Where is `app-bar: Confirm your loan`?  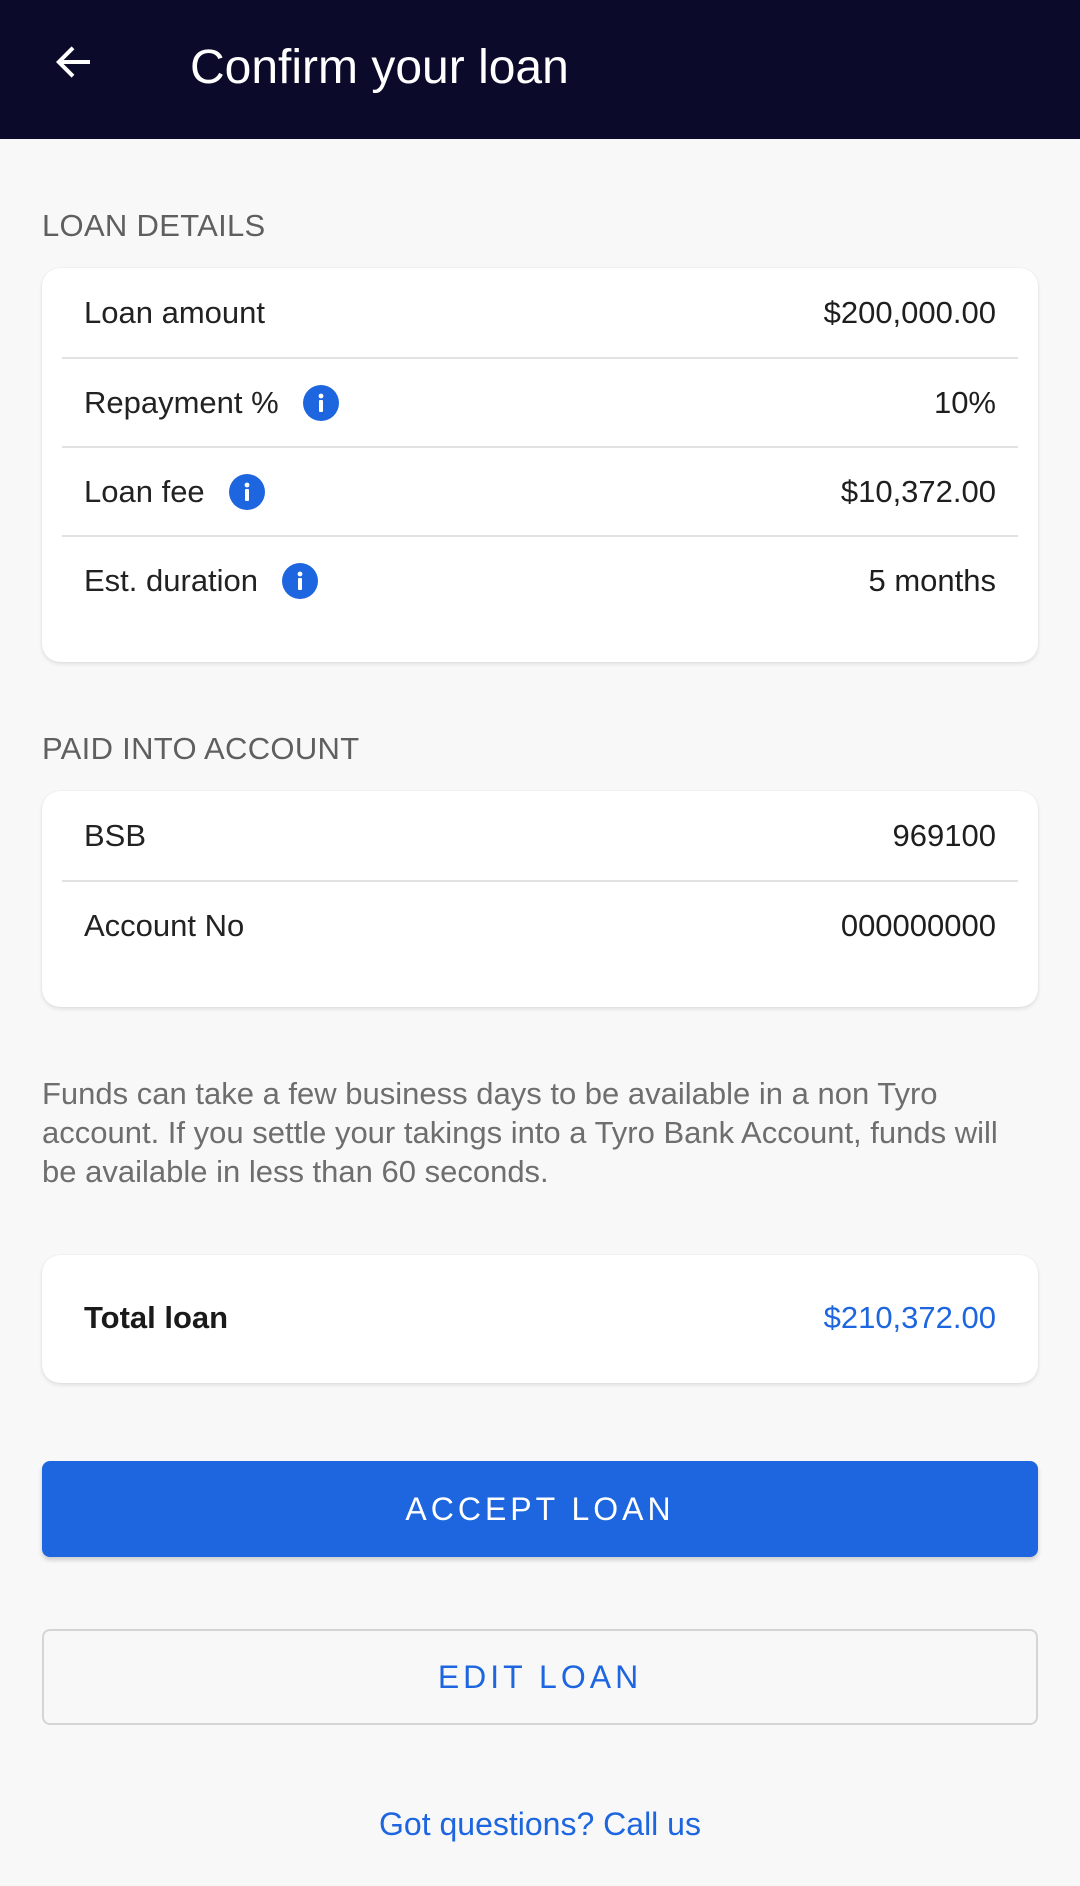
app-bar: Confirm your loan is located at coordinates (540, 69).